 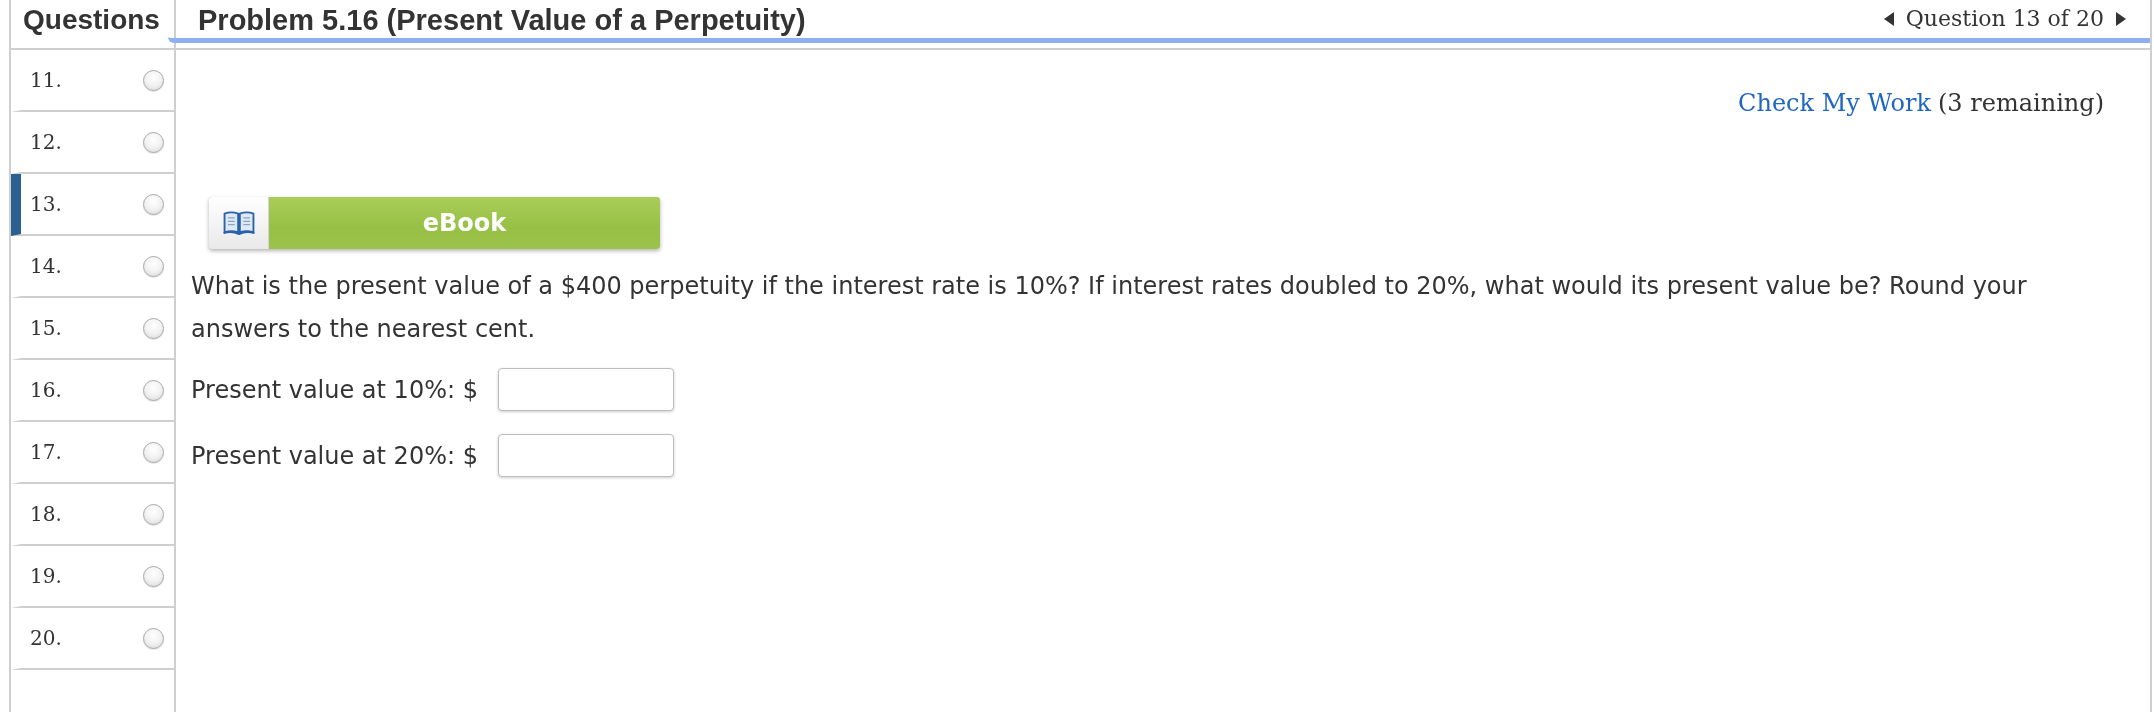 I want to click on question-item: 17., so click(x=92, y=453).